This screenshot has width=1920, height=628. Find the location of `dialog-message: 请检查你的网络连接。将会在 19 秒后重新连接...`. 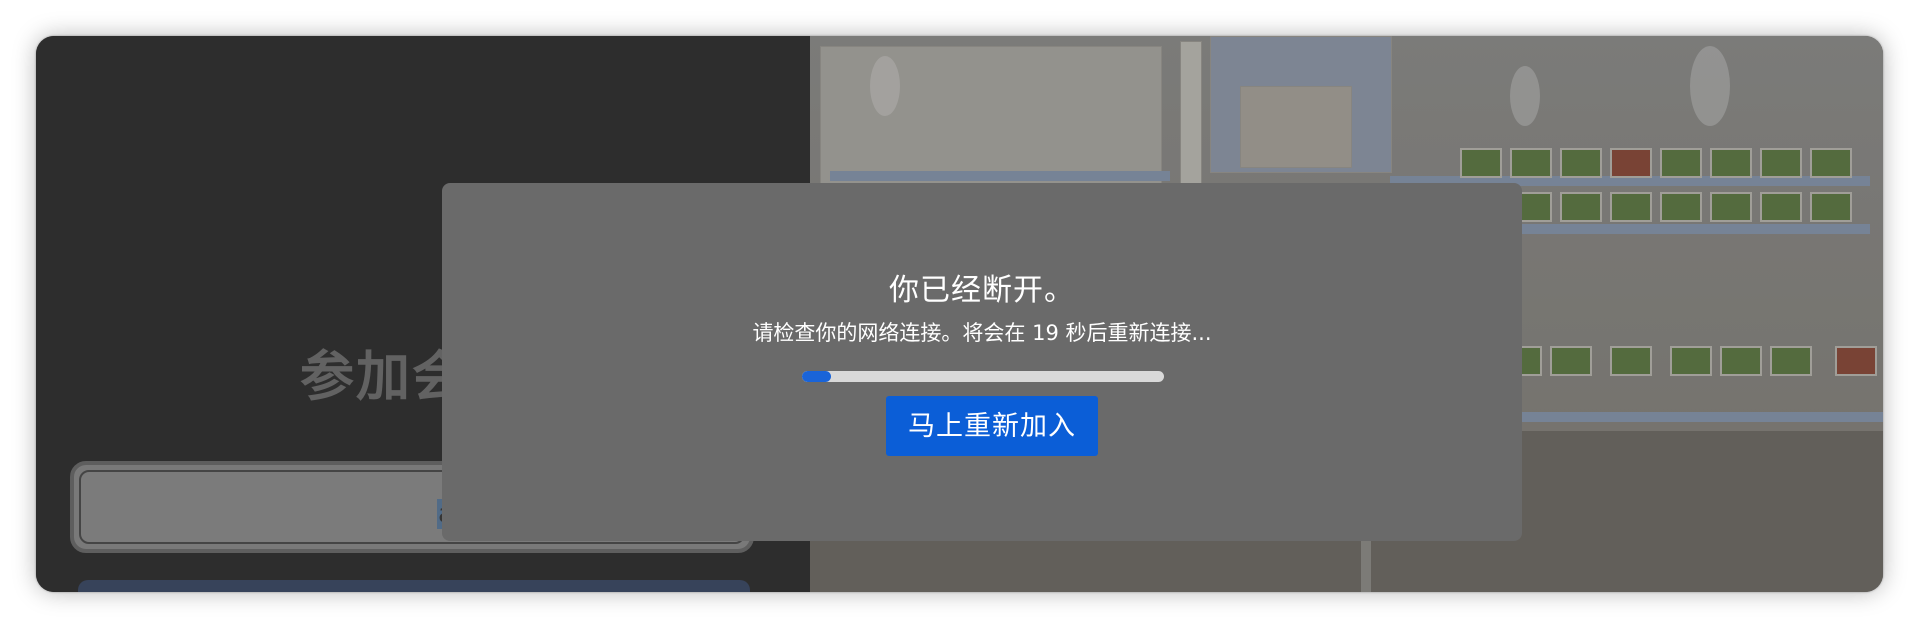

dialog-message: 请检查你的网络连接。将会在 19 秒后重新连接... is located at coordinates (982, 333).